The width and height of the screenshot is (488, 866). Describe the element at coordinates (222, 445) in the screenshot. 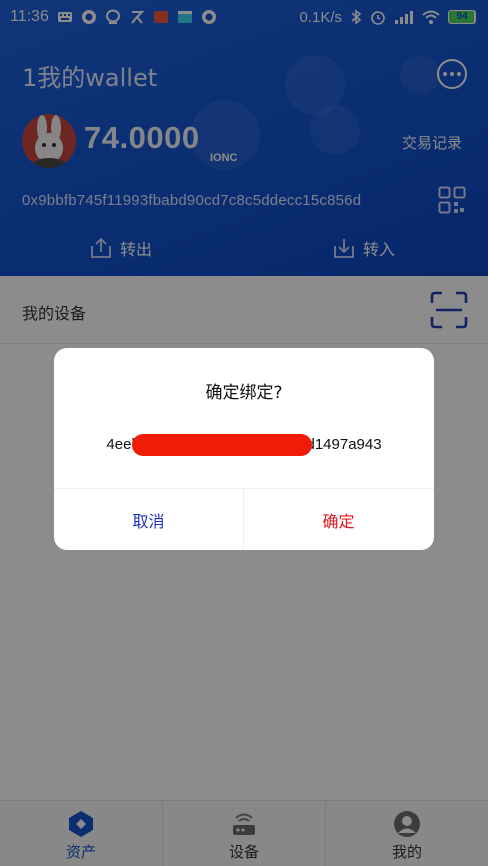

I see `redaction-mark` at that location.